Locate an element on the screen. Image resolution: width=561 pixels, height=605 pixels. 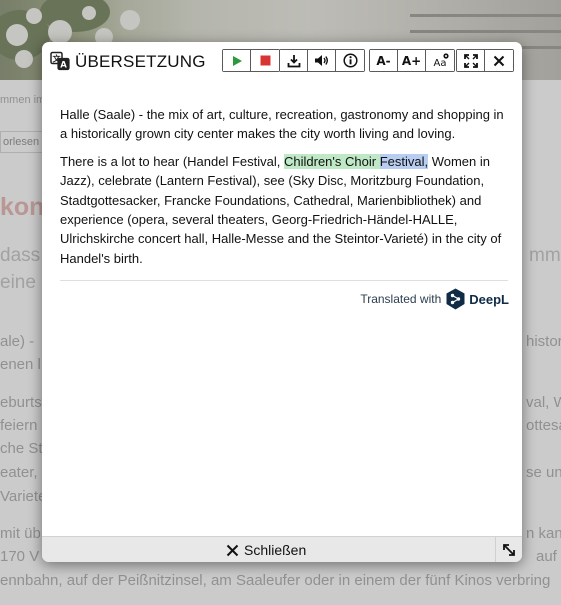
font-controls: A- A+ Aa is located at coordinates (412, 60).